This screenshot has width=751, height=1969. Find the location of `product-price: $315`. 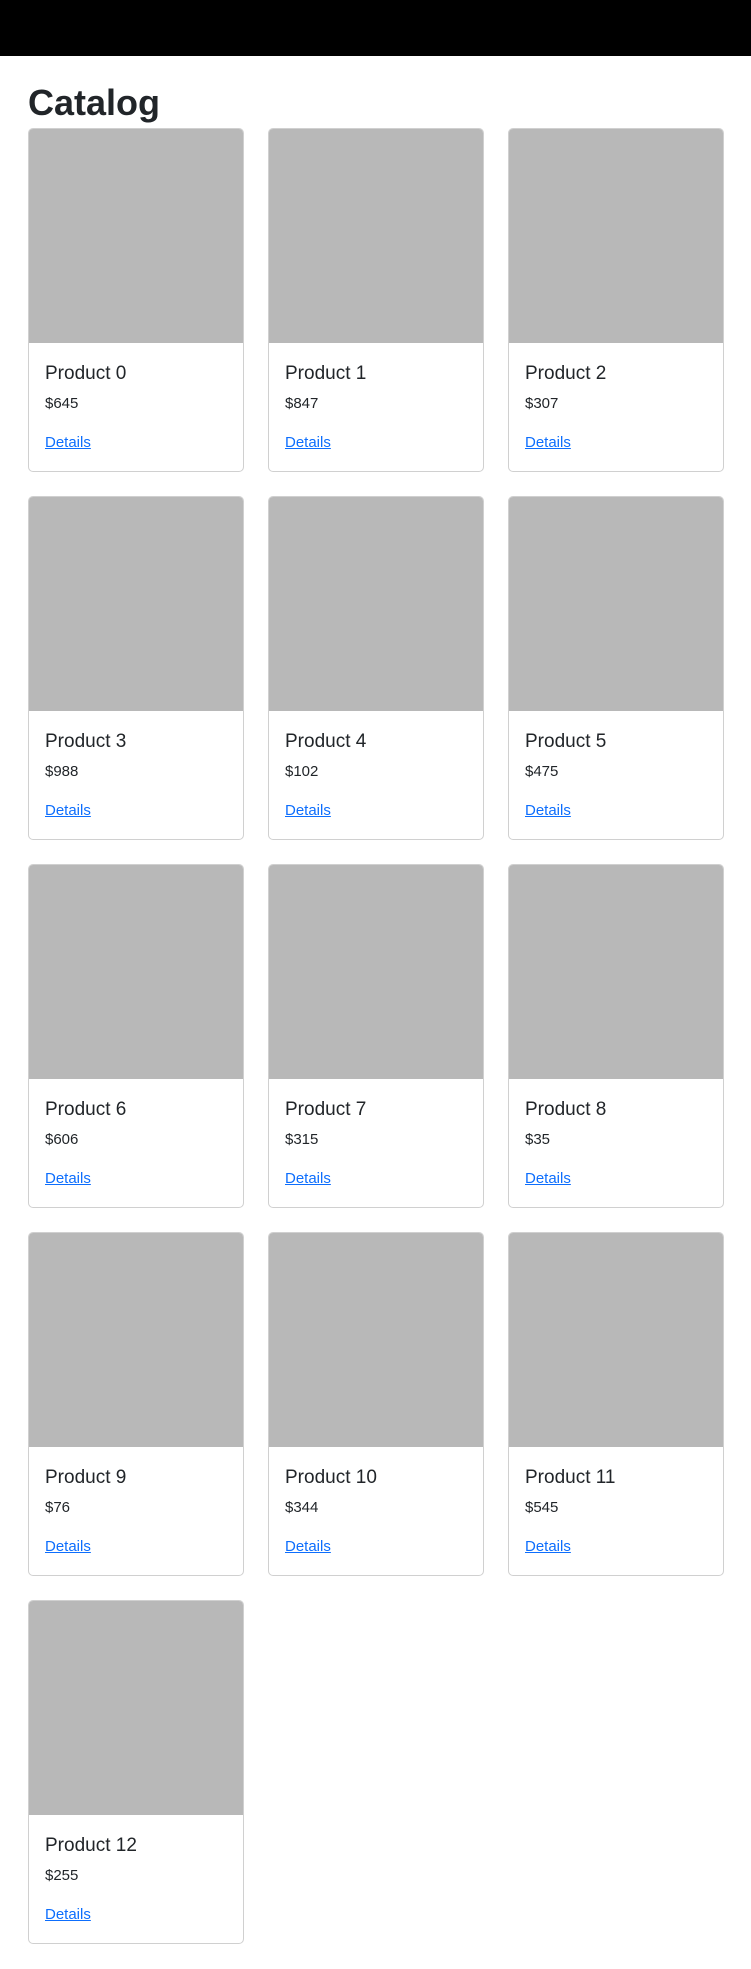

product-price: $315 is located at coordinates (302, 1139).